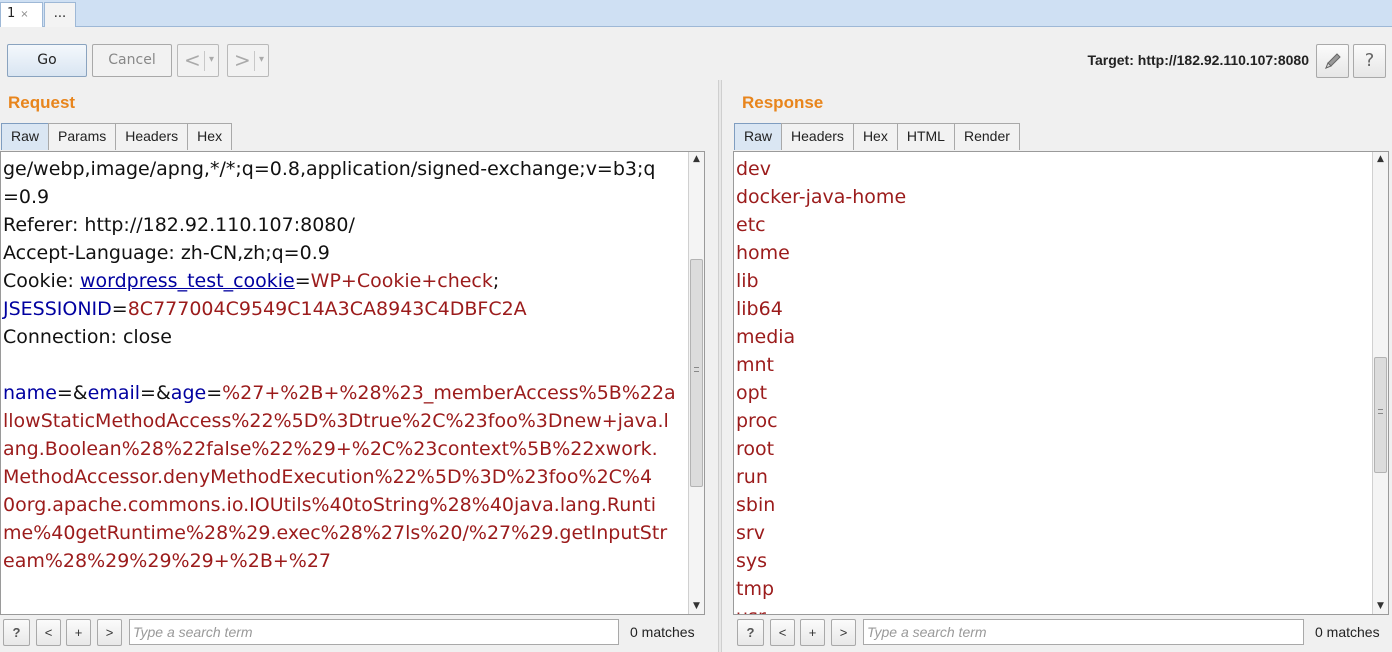  I want to click on response-line: home, so click(763, 253).